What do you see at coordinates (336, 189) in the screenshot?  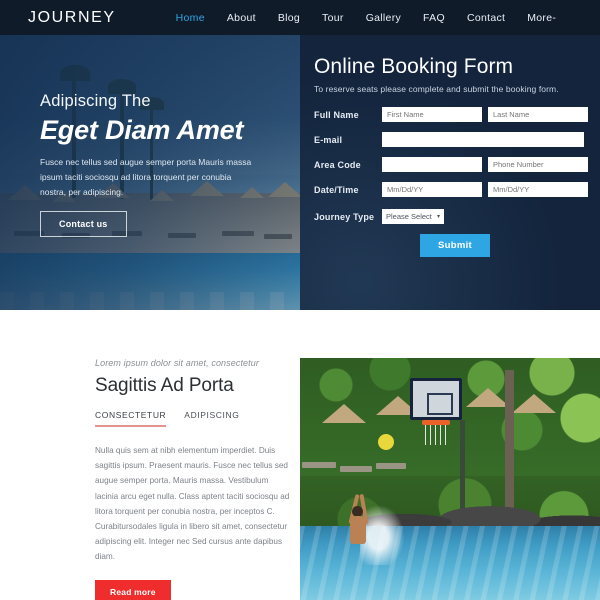 I see `label-date-time: Date/Time` at bounding box center [336, 189].